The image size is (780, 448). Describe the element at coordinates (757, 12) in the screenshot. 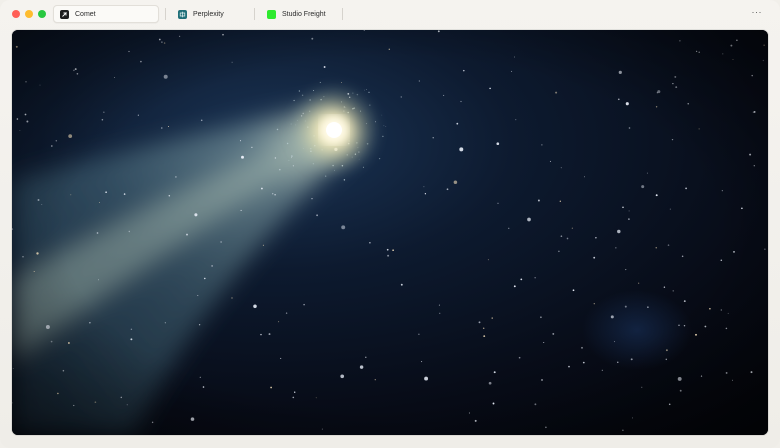

I see `more-options-icon: ···` at that location.